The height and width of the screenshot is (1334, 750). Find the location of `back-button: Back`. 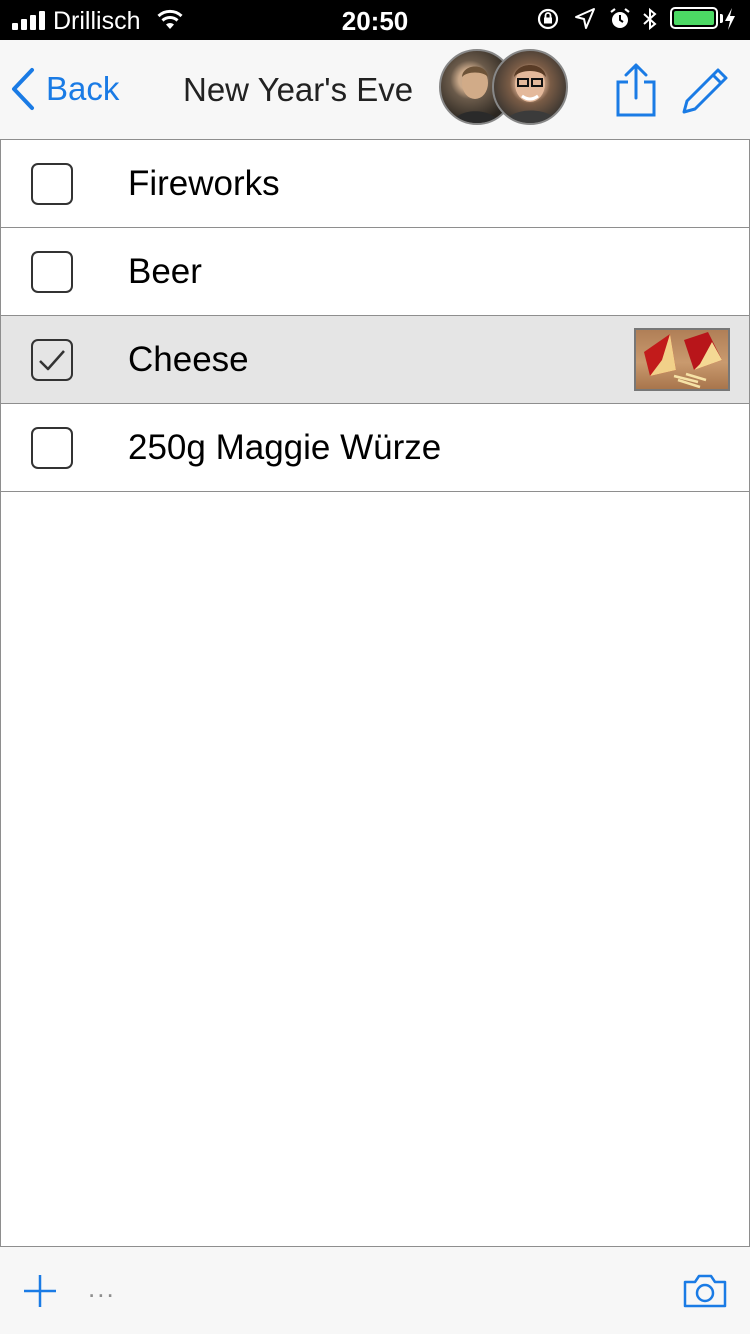

back-button: Back is located at coordinates (64, 89).